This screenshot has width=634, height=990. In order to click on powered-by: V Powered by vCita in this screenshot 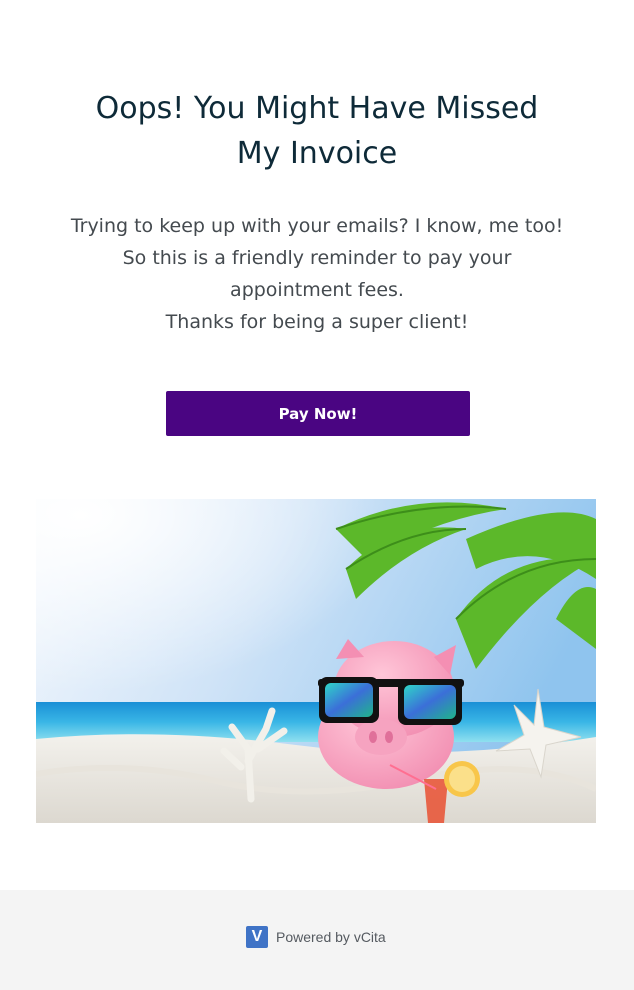, I will do `click(316, 937)`.